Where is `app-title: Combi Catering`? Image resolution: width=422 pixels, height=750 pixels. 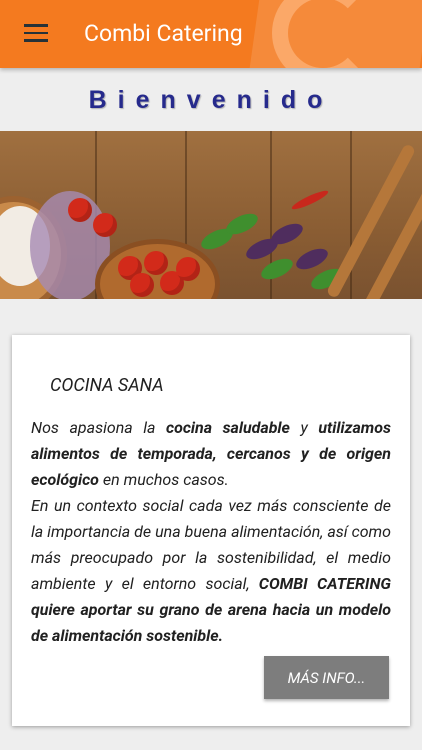 app-title: Combi Catering is located at coordinates (163, 33).